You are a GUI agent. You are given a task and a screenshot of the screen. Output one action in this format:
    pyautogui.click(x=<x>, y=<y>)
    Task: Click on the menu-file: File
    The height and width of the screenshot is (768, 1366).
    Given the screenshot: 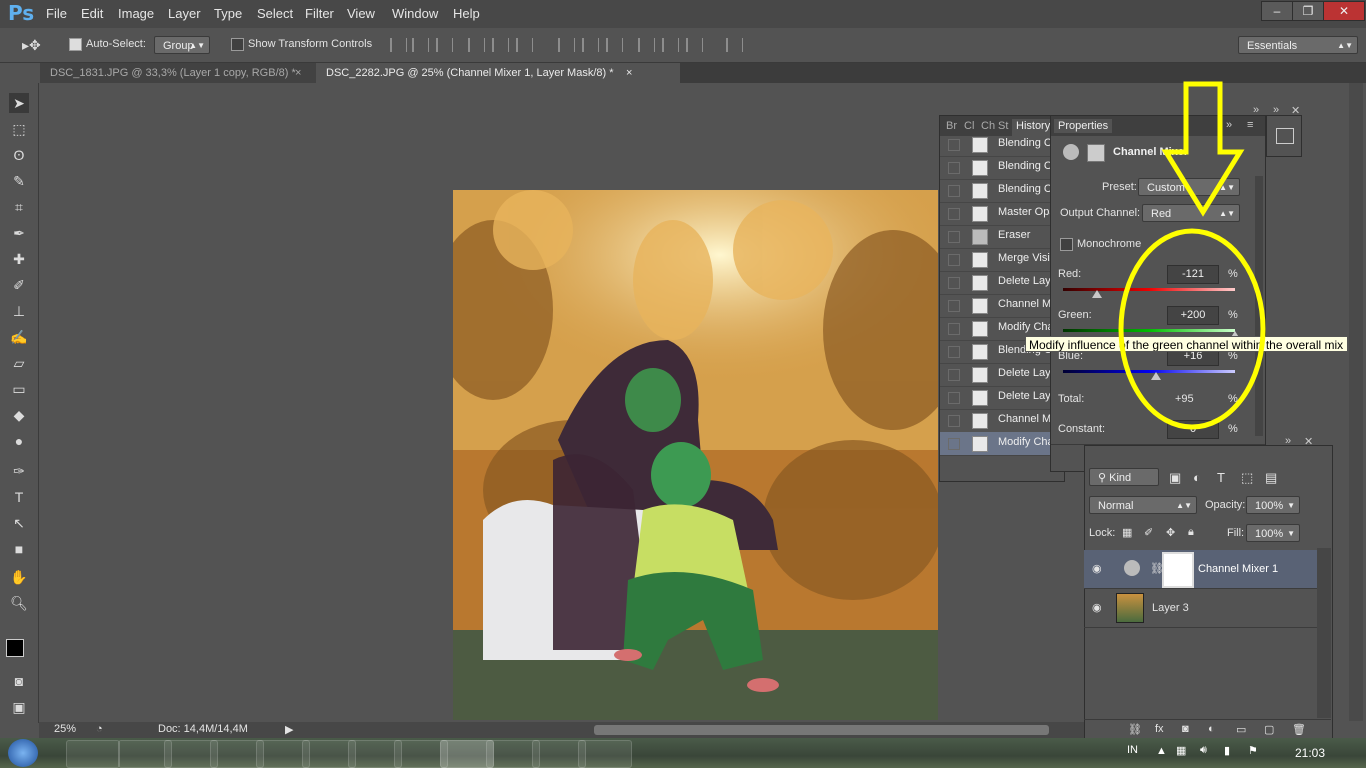 What is the action you would take?
    pyautogui.click(x=56, y=13)
    